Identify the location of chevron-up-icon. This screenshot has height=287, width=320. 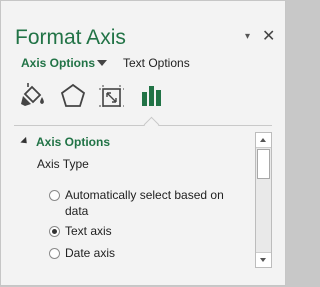
(263, 140).